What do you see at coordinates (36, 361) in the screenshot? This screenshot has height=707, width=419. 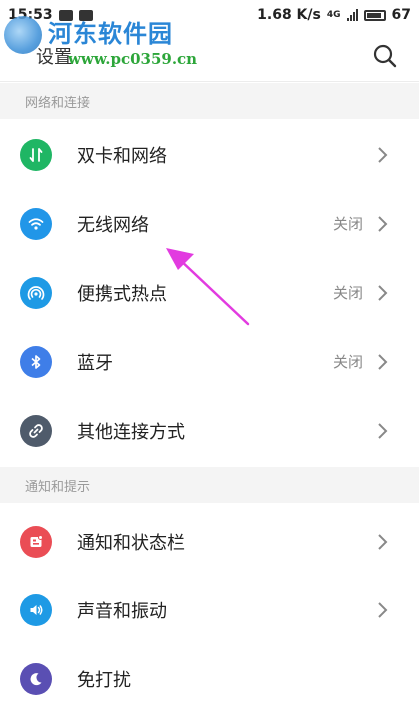 I see `bluetooth-icon` at bounding box center [36, 361].